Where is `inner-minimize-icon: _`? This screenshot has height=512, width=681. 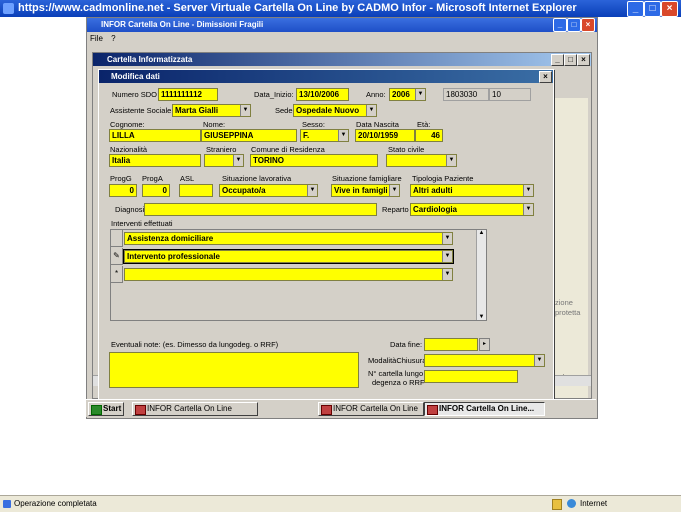 inner-minimize-icon: _ is located at coordinates (557, 60).